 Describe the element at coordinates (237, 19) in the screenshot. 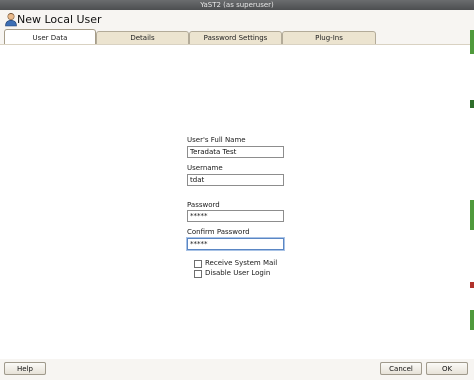

I see `dialog-header: New Local User` at that location.